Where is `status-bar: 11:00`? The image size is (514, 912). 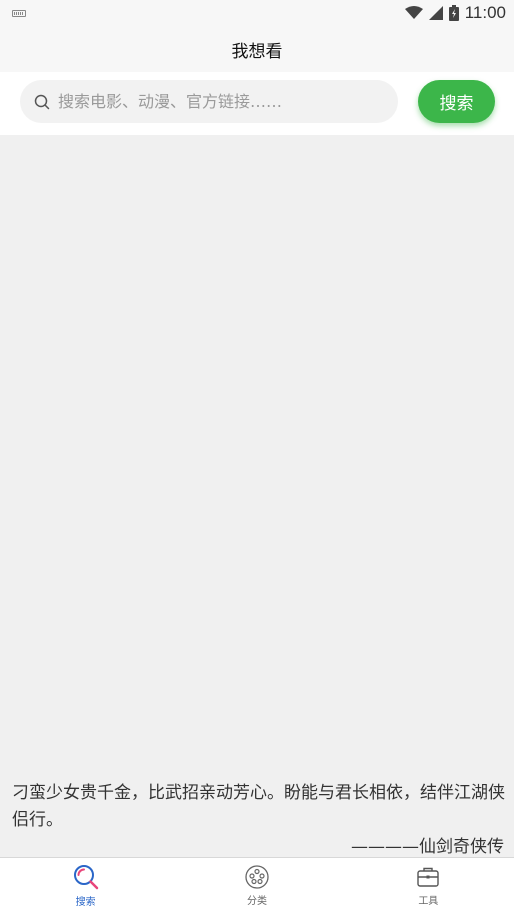
status-bar: 11:00 is located at coordinates (257, 13).